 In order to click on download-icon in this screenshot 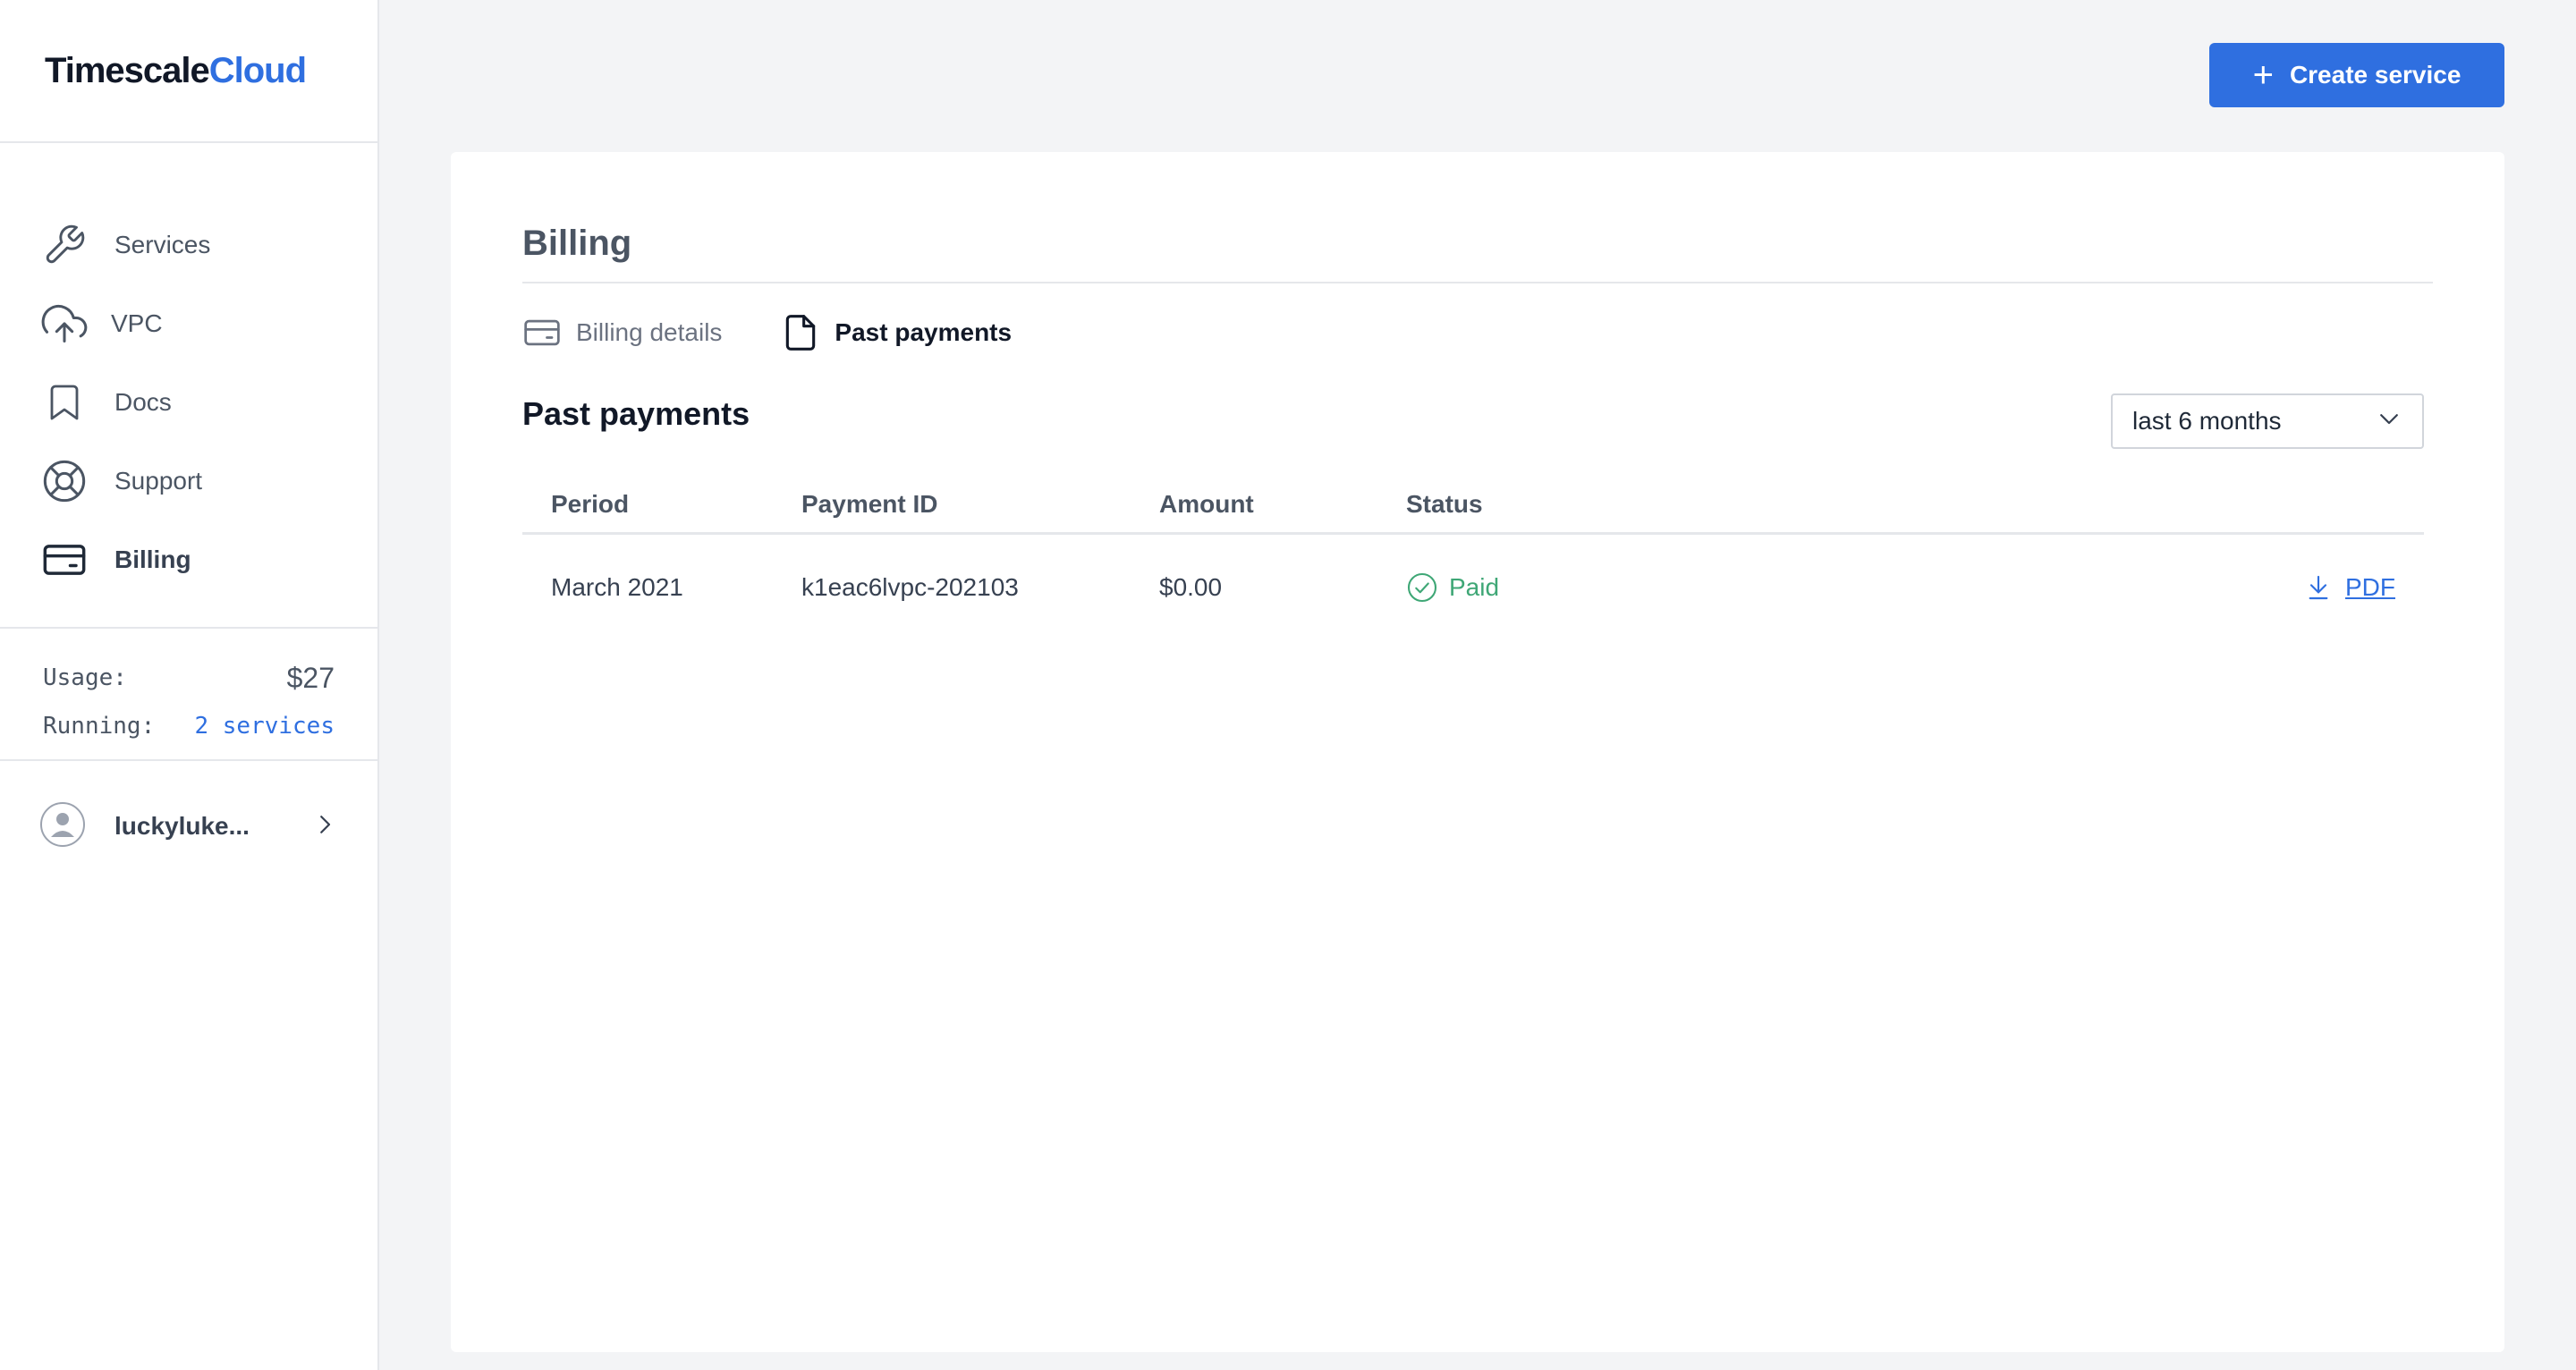, I will do `click(2318, 587)`.